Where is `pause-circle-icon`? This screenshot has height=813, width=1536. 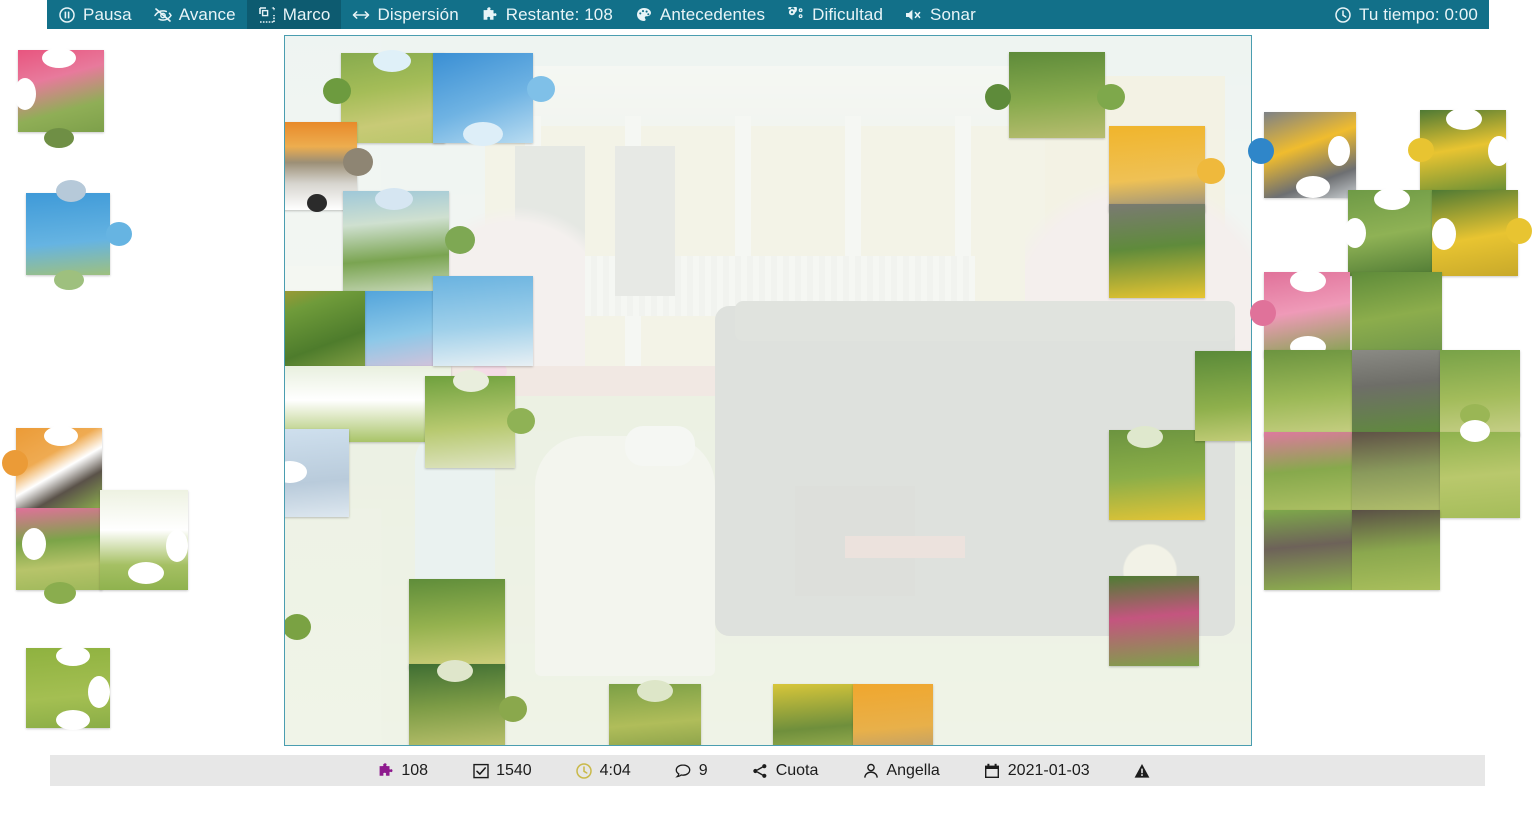
pause-circle-icon is located at coordinates (67, 15).